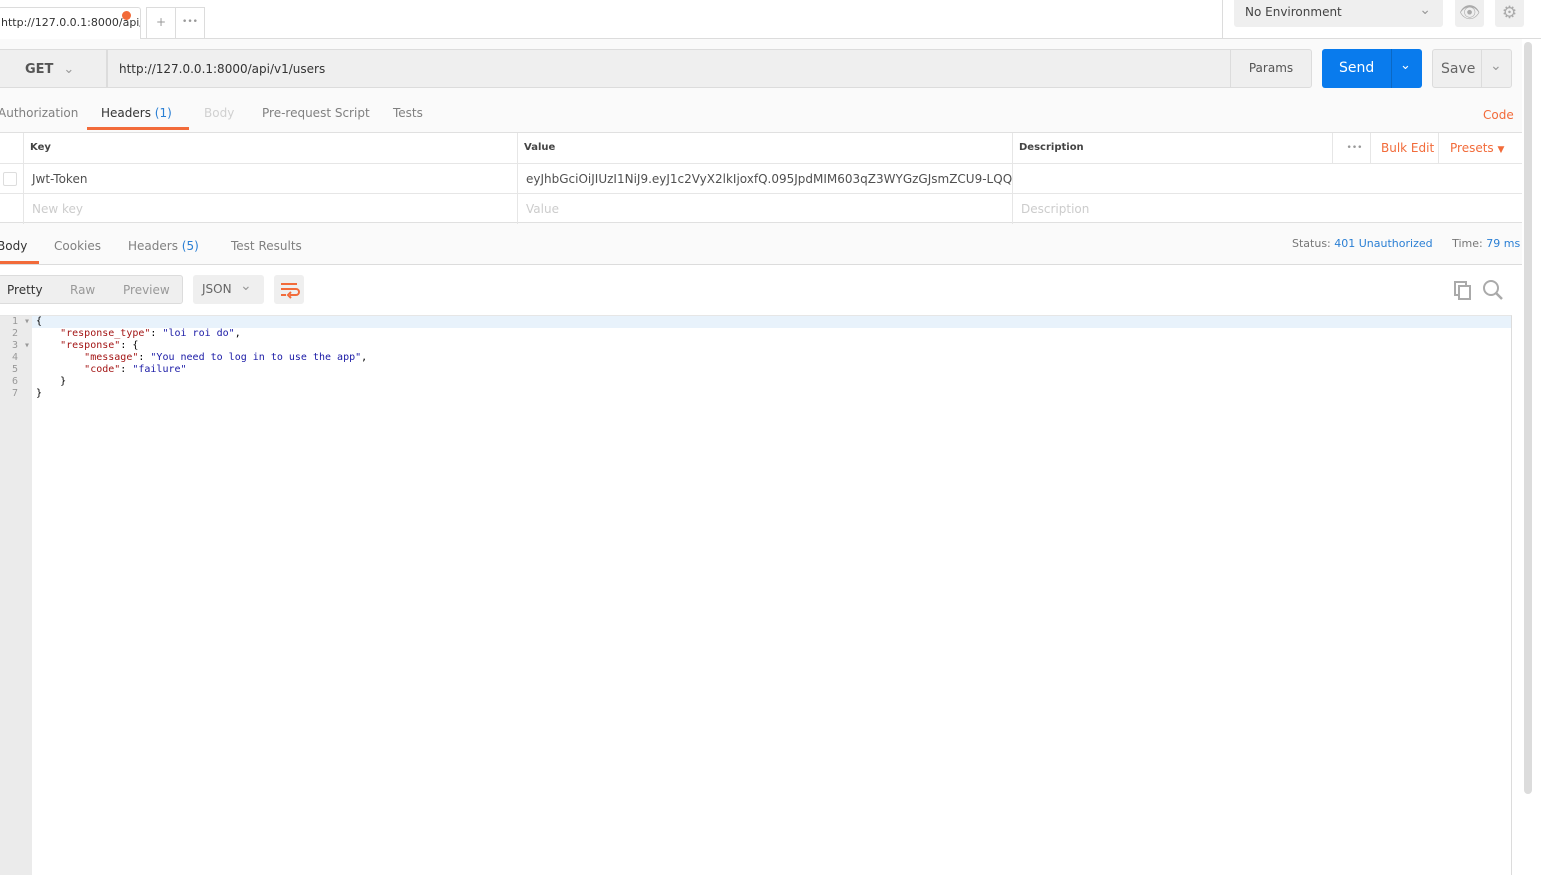 This screenshot has width=1541, height=875. Describe the element at coordinates (1472, 148) in the screenshot. I see `presets-label: Presets` at that location.